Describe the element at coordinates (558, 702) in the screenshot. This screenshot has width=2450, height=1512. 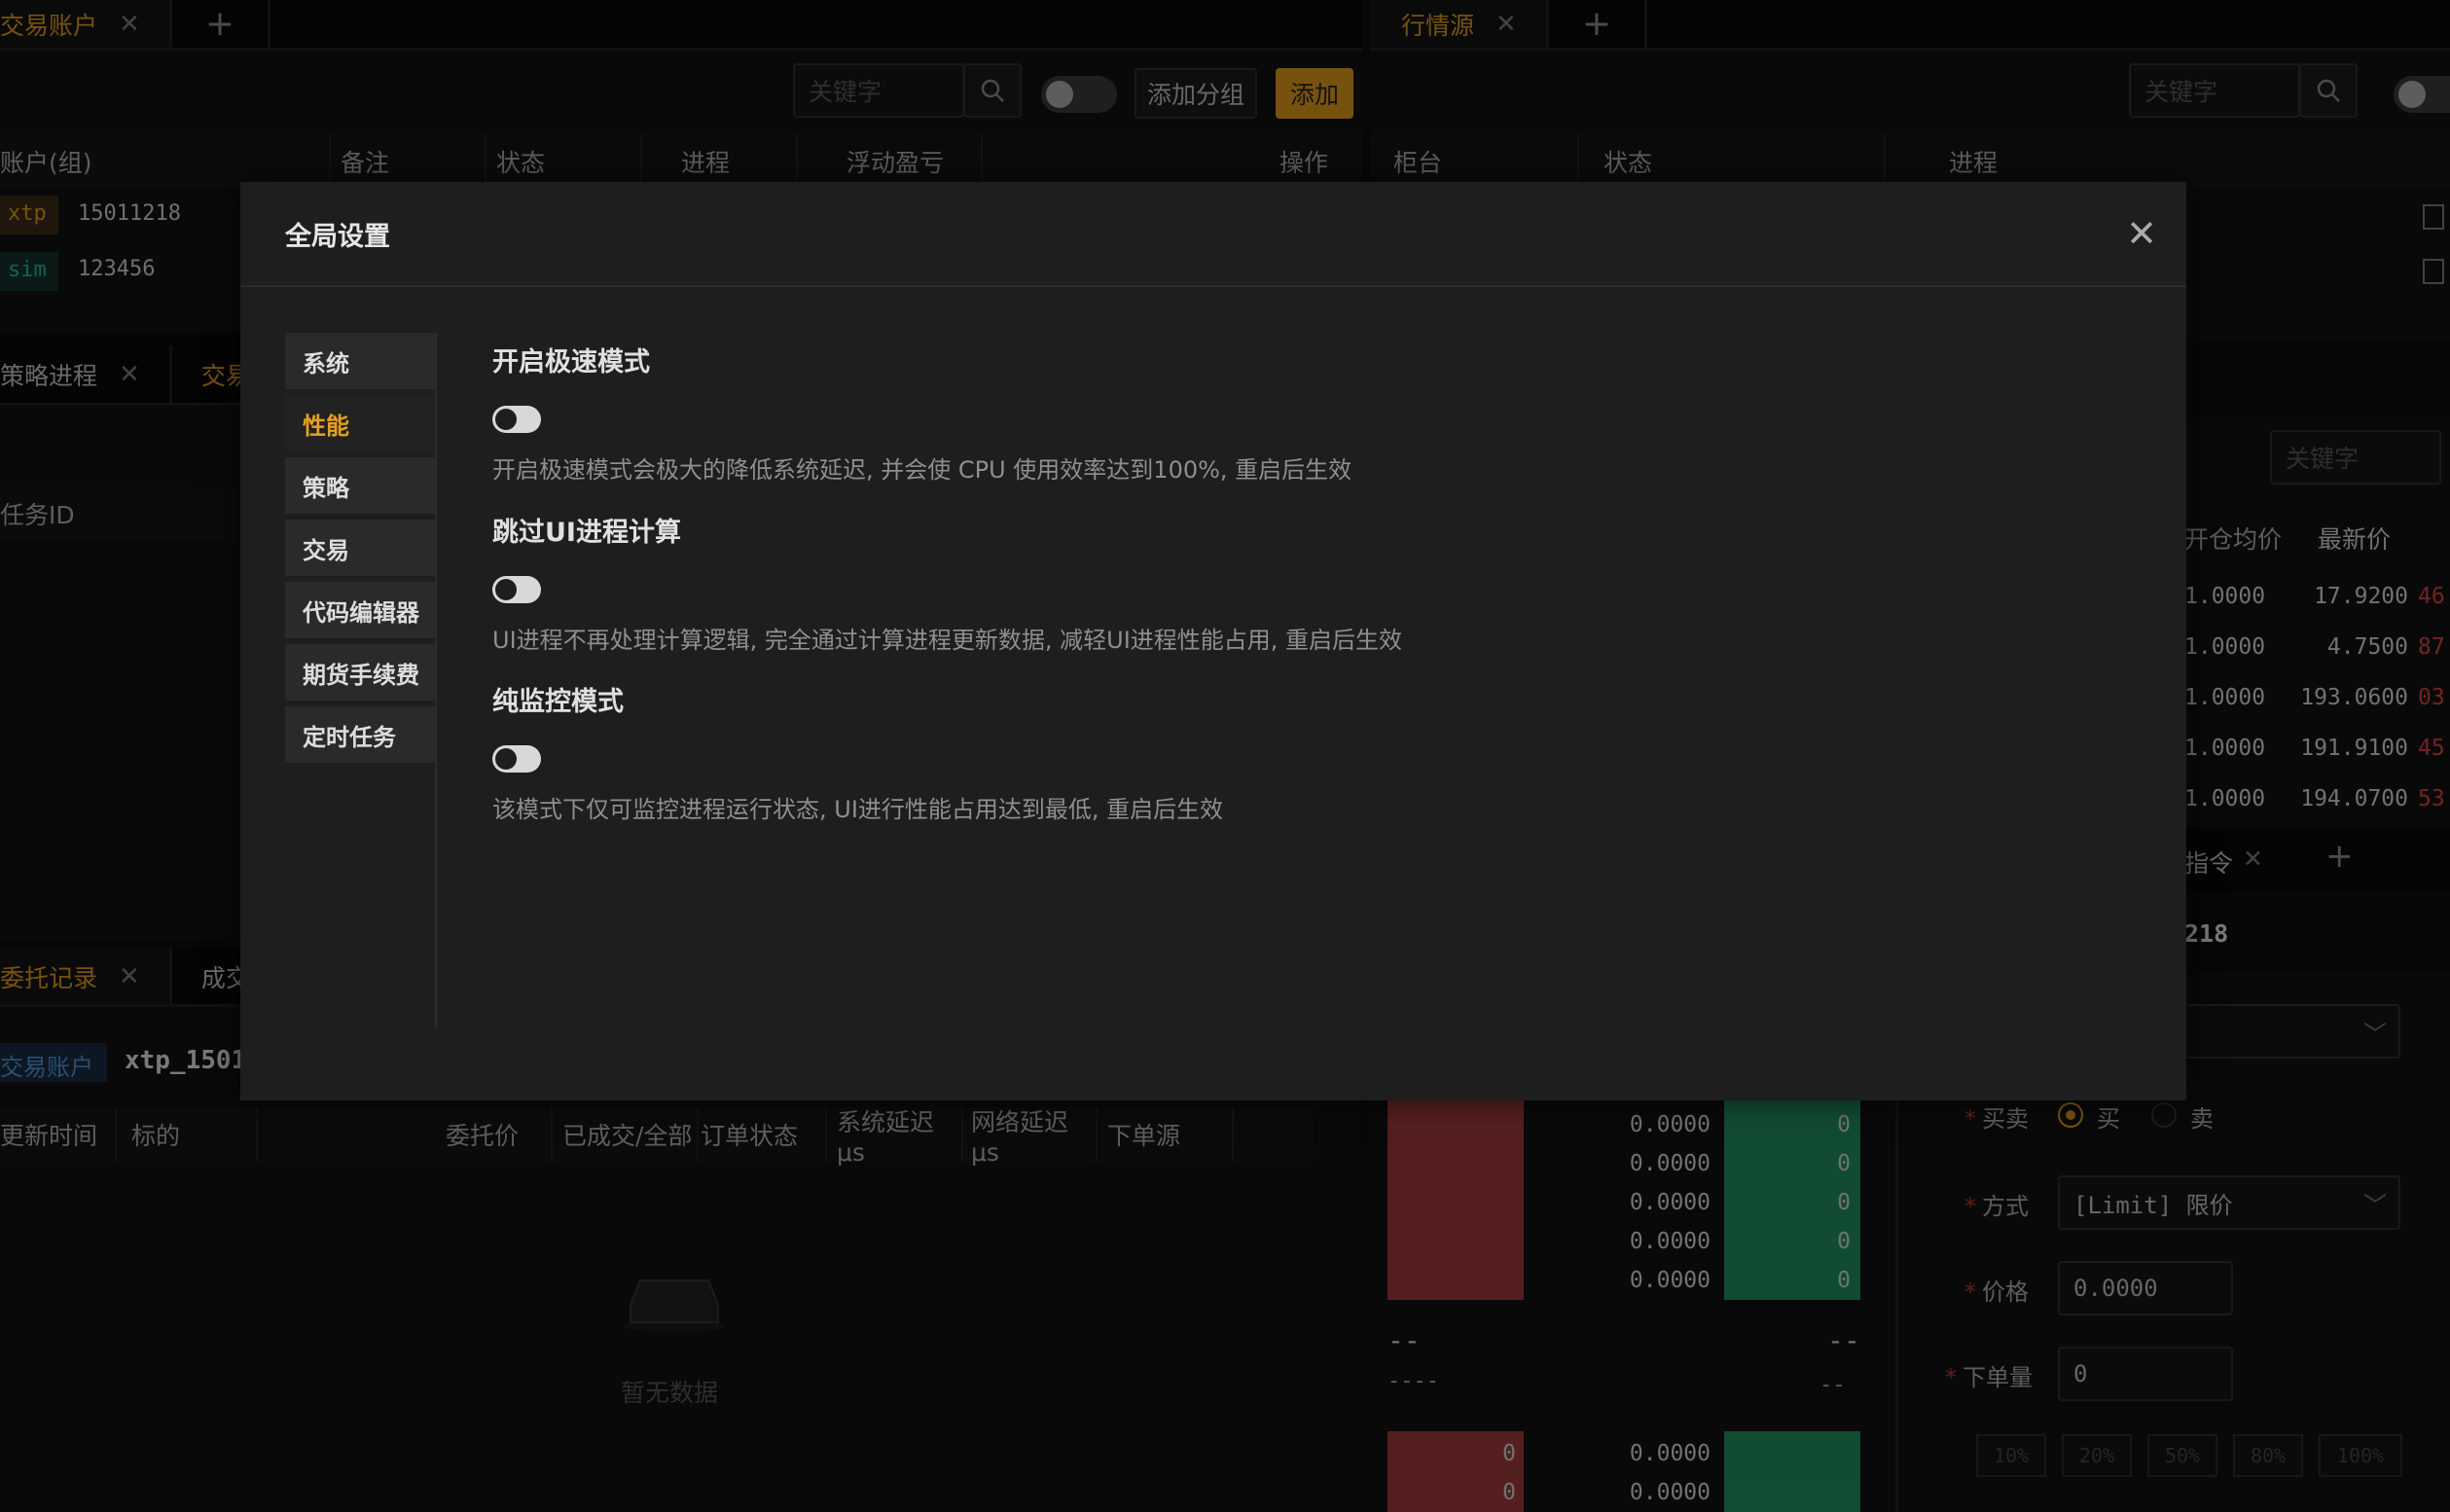
I see `option-title: 纯监控模式` at that location.